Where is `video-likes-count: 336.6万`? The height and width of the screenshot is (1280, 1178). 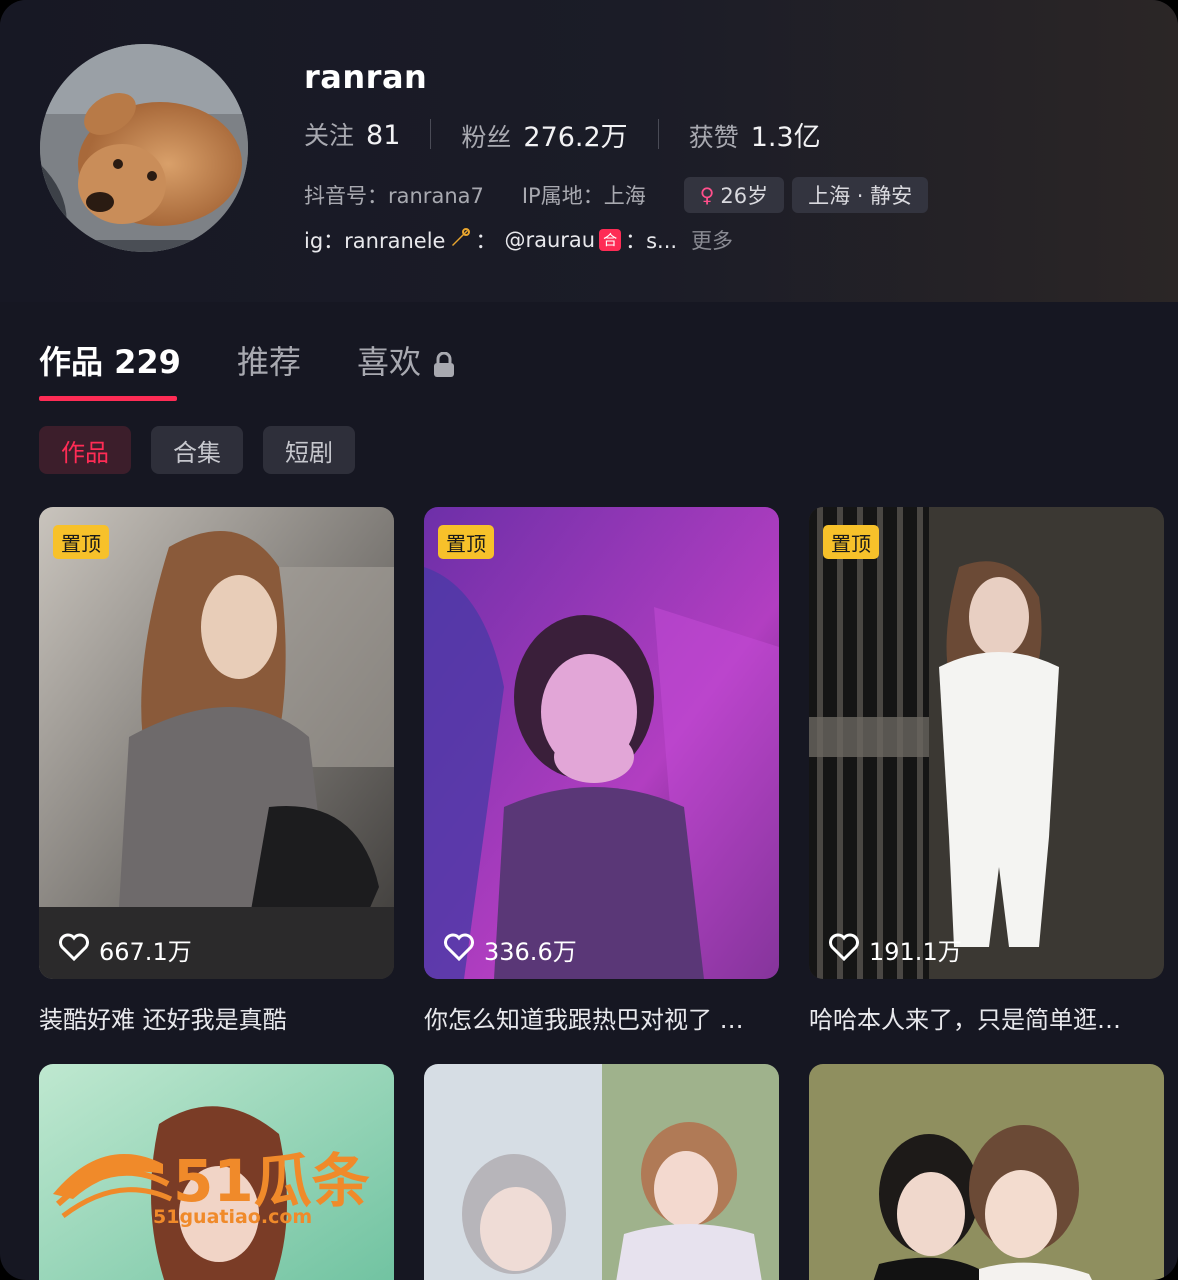
video-likes-count: 336.6万 is located at coordinates (530, 952).